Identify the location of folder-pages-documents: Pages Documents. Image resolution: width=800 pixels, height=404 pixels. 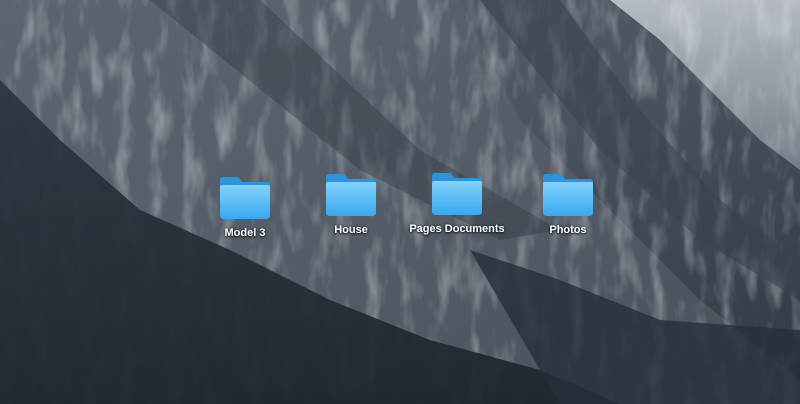
(457, 202).